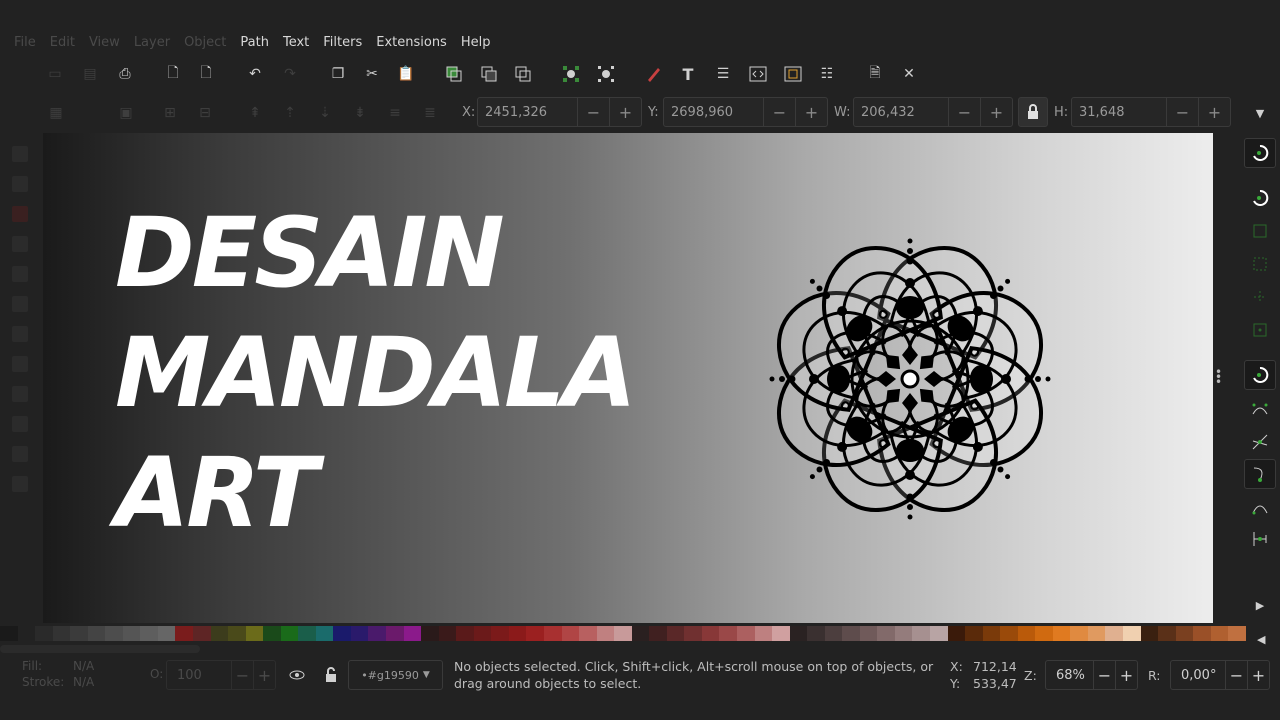 The image size is (1280, 720). I want to click on selector-tool-icon, so click(20, 154).